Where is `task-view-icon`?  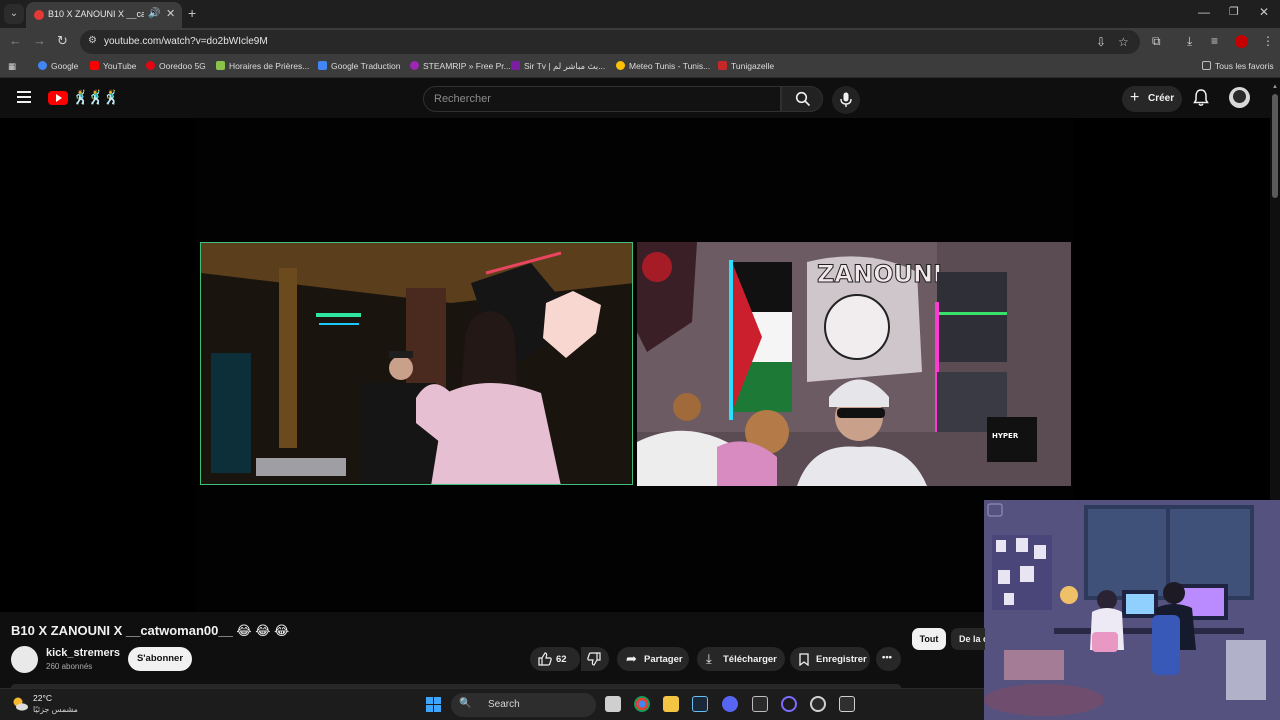 task-view-icon is located at coordinates (613, 704).